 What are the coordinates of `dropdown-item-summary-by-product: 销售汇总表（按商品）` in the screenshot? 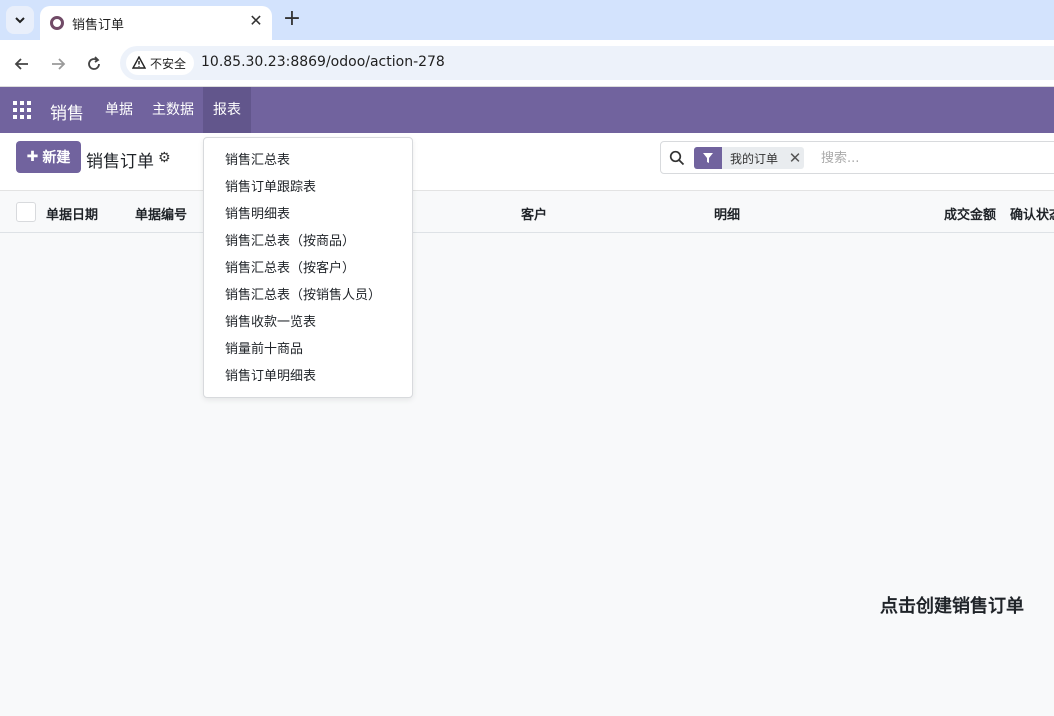 It's located at (308, 241).